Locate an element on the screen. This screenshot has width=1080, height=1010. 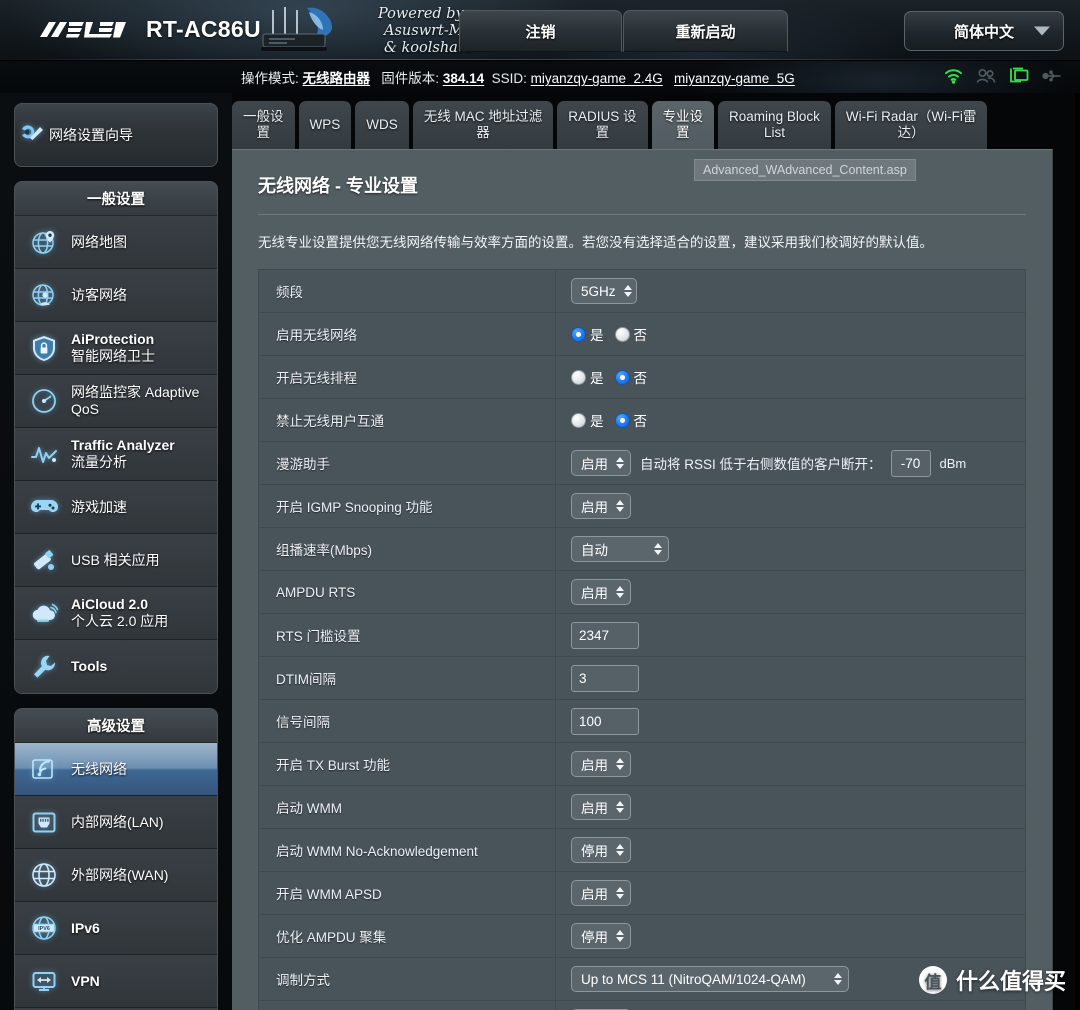
watermark-badge: 值 is located at coordinates (932, 980).